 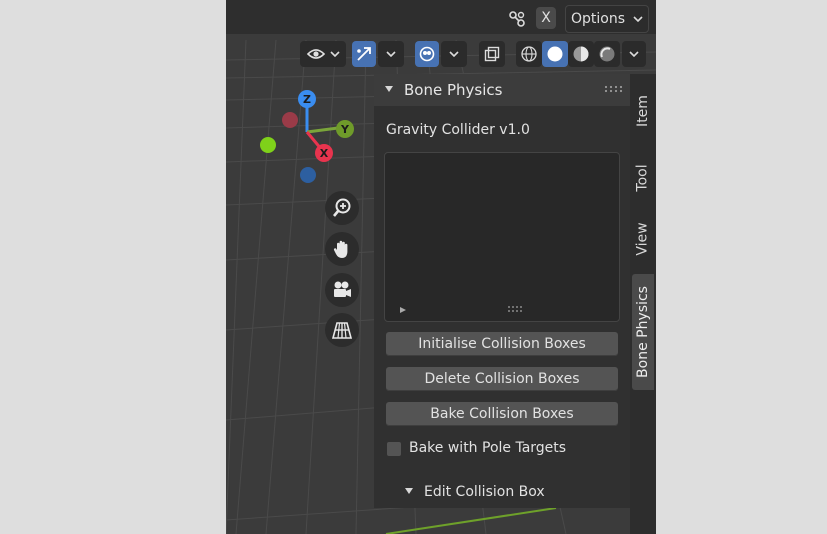 I want to click on panel-title: Bone Physics, so click(x=453, y=90).